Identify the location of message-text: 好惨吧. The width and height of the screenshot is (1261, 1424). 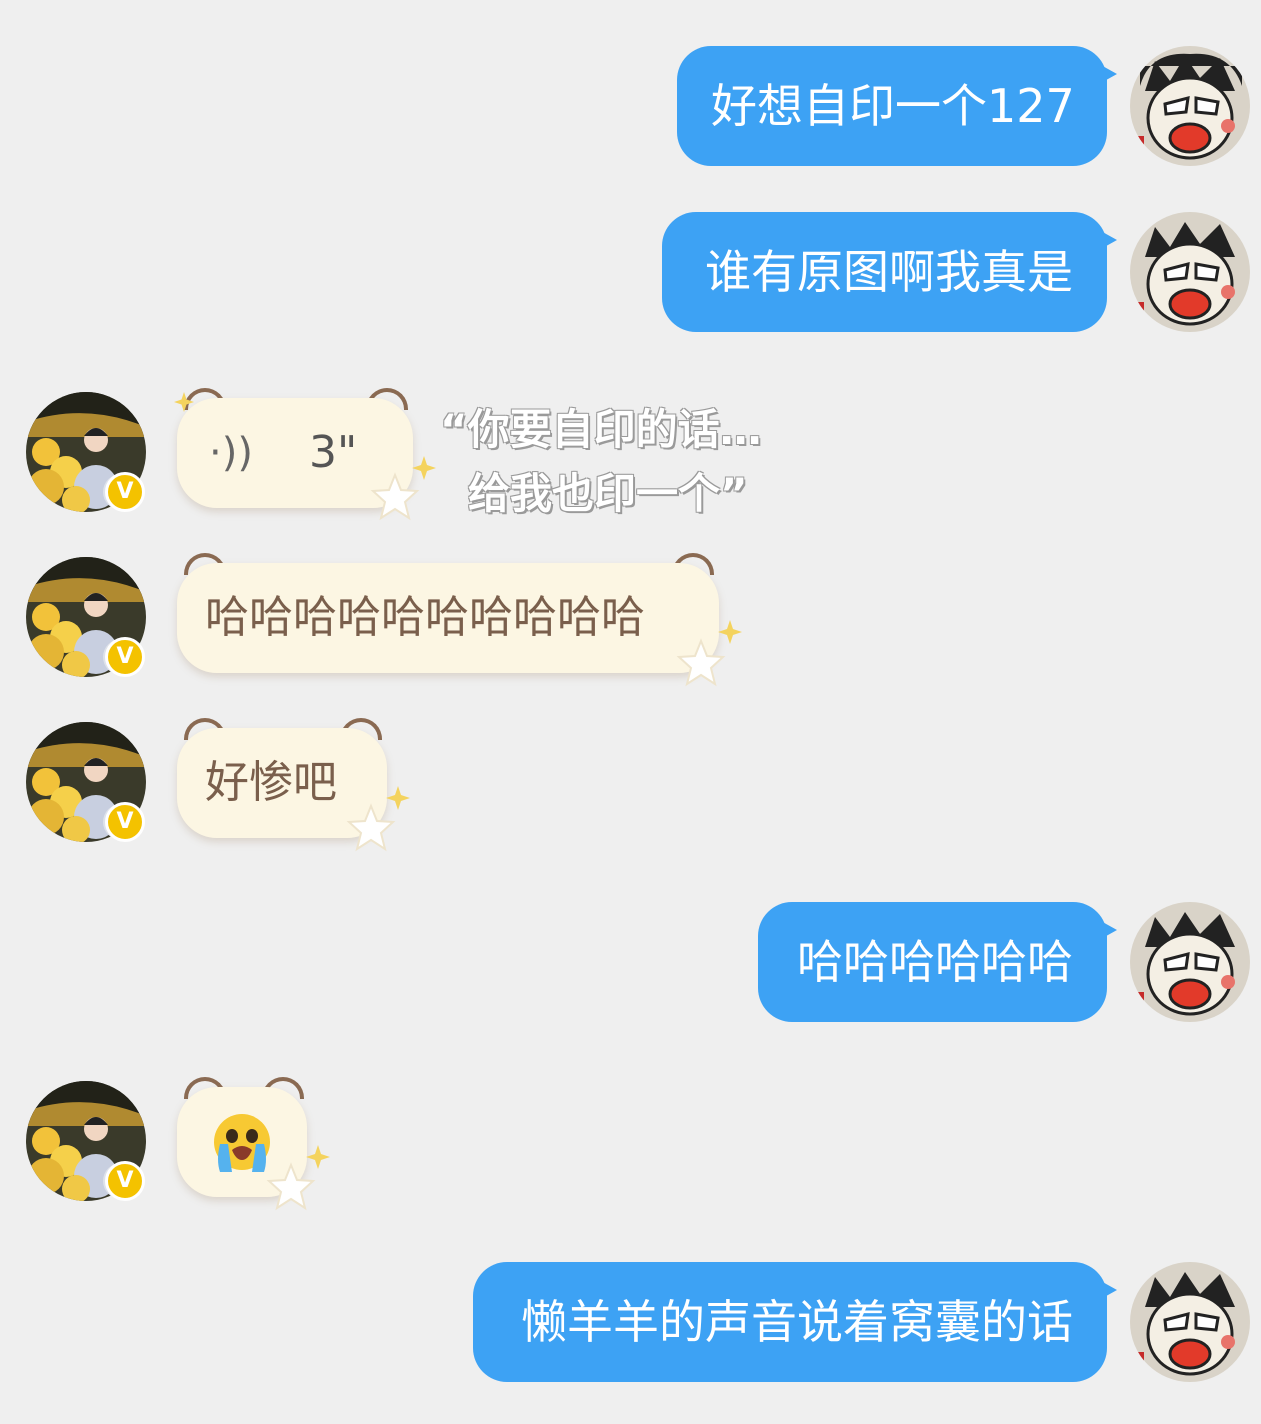
(271, 782).